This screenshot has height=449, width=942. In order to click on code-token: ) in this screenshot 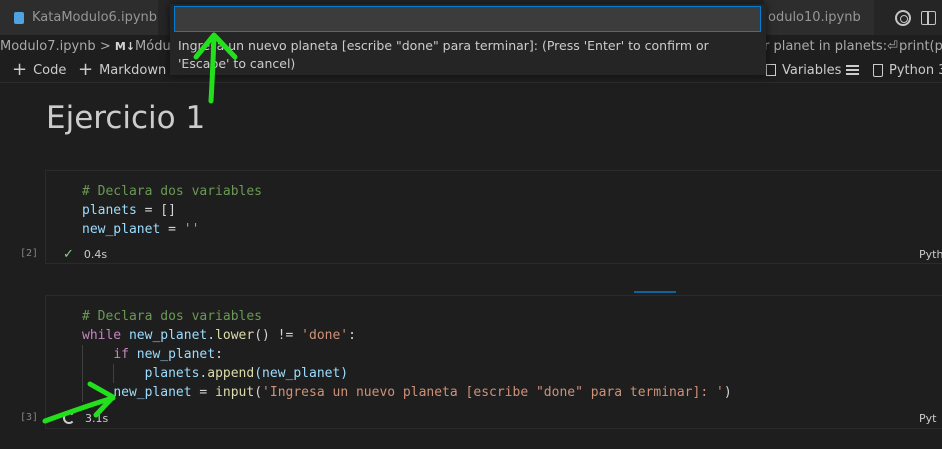, I will do `click(727, 392)`.